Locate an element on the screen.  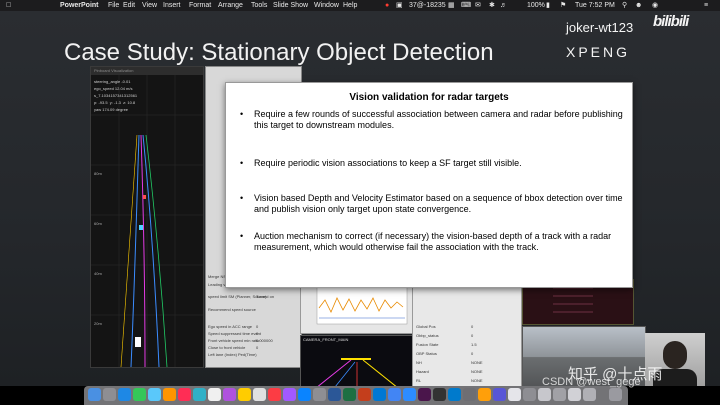
excel-icon is located at coordinates (349, 394).